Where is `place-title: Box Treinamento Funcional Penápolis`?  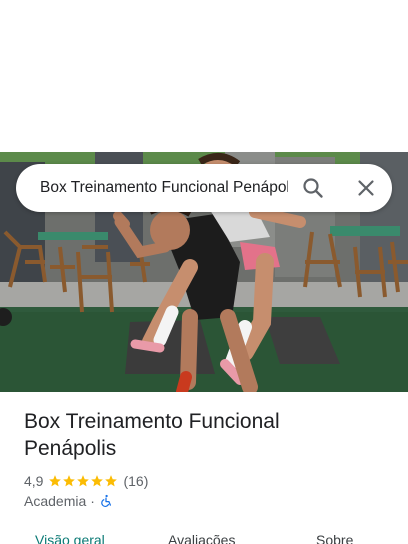 place-title: Box Treinamento Funcional Penápolis is located at coordinates (152, 435).